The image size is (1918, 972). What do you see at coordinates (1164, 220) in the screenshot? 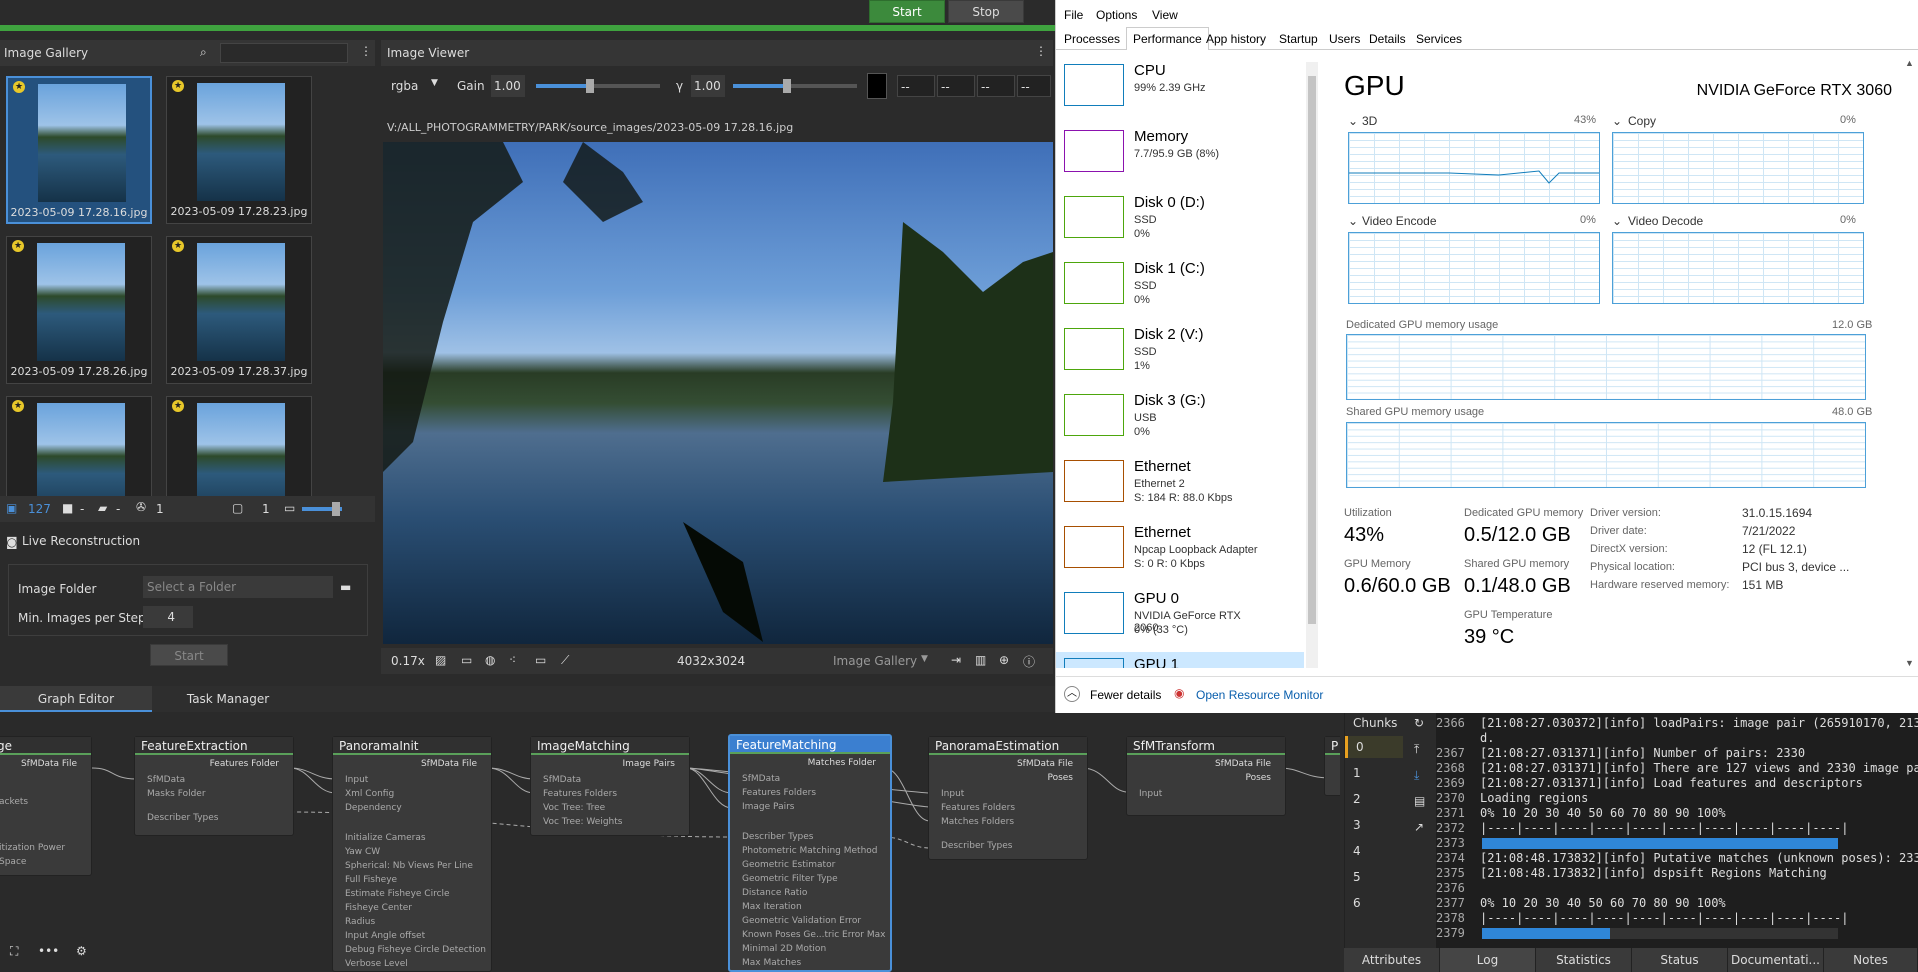
I see `perf-item: Disk 0 (D:) SSD 0%` at bounding box center [1164, 220].